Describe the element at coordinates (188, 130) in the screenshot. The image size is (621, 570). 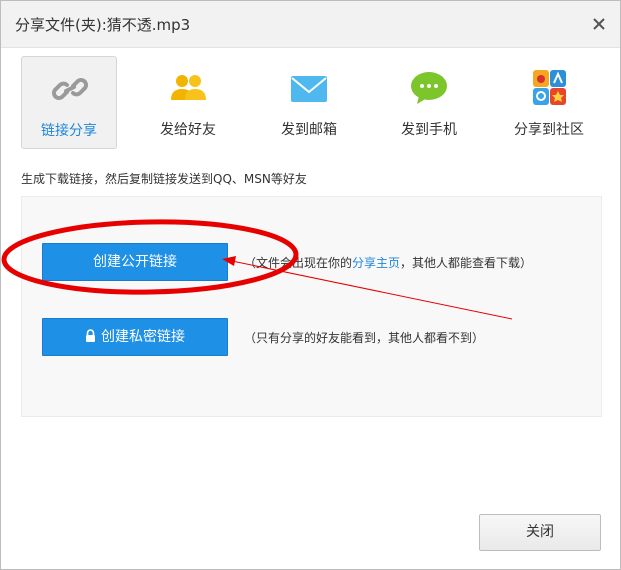
I see `tab-label: 发给好友` at that location.